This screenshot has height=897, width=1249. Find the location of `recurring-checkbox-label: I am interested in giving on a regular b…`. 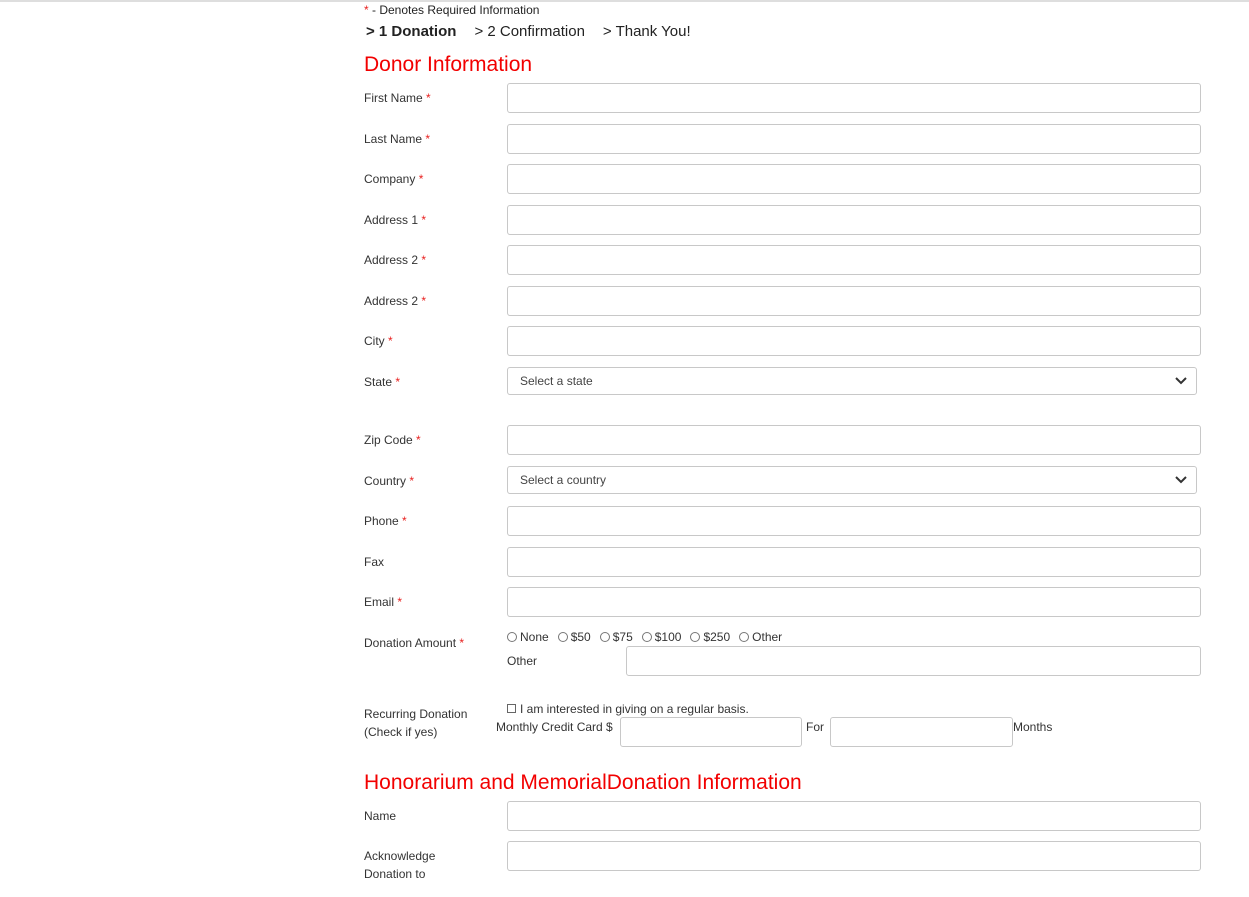

recurring-checkbox-label: I am interested in giving on a regular b… is located at coordinates (634, 709).